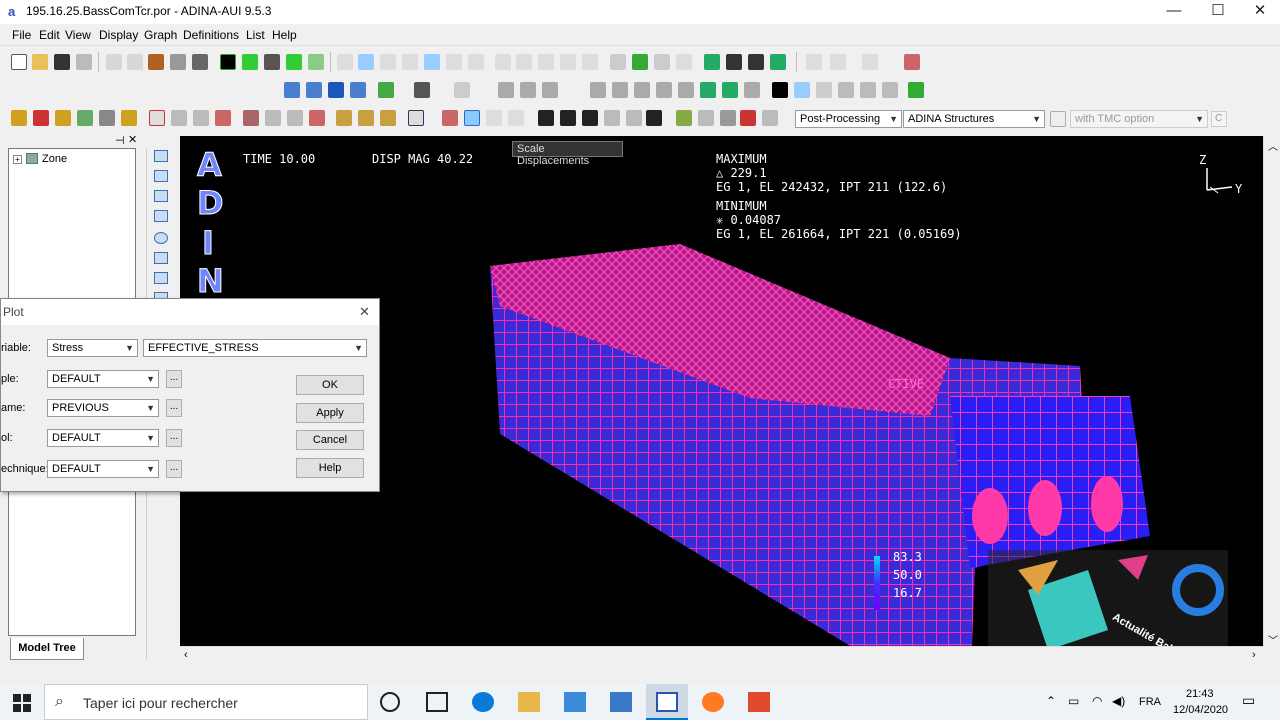 The width and height of the screenshot is (1280, 720). What do you see at coordinates (516, 118) in the screenshot?
I see `scale-icon` at bounding box center [516, 118].